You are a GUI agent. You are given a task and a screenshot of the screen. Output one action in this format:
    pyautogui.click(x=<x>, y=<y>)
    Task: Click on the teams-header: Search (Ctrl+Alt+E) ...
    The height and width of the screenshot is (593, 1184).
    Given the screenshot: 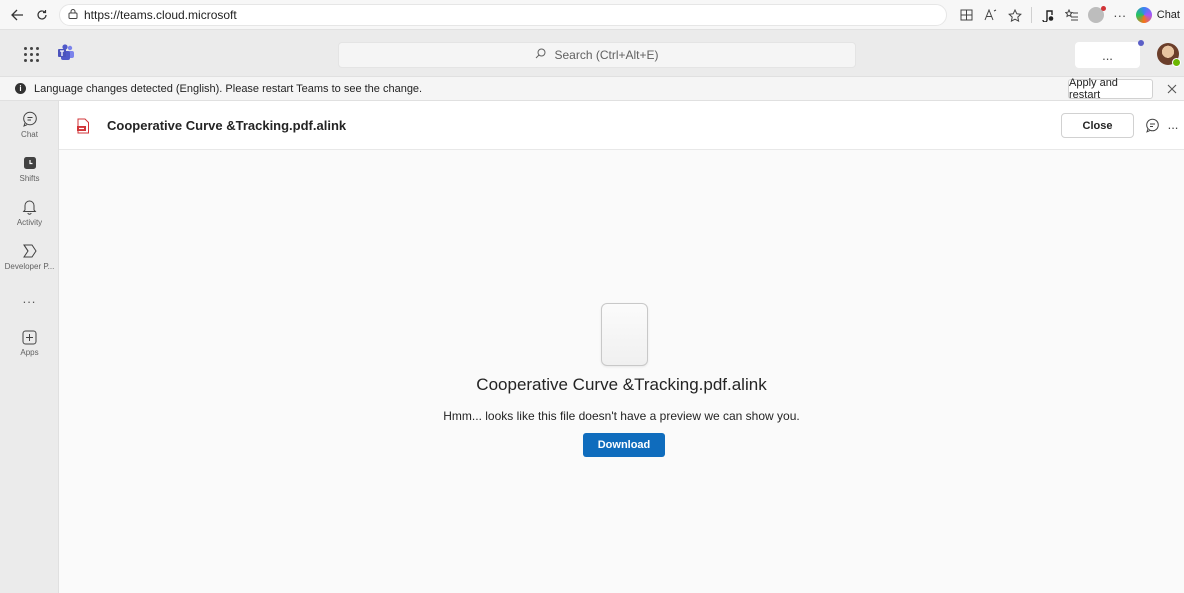 What is the action you would take?
    pyautogui.click(x=592, y=53)
    